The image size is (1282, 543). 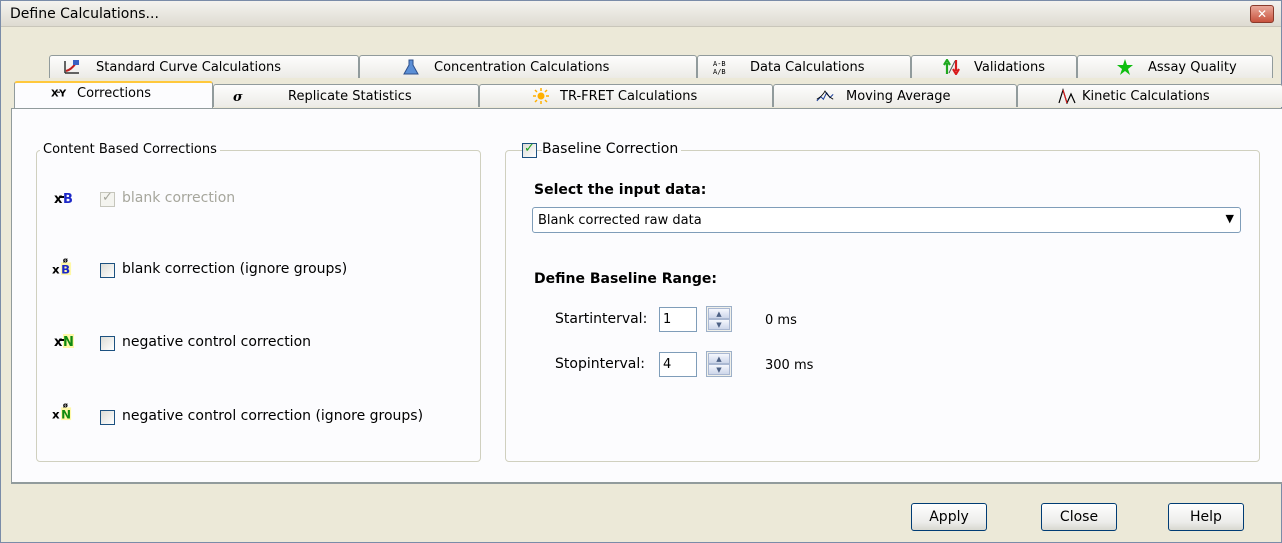 I want to click on group-title: Content Based Corrections, so click(x=130, y=149).